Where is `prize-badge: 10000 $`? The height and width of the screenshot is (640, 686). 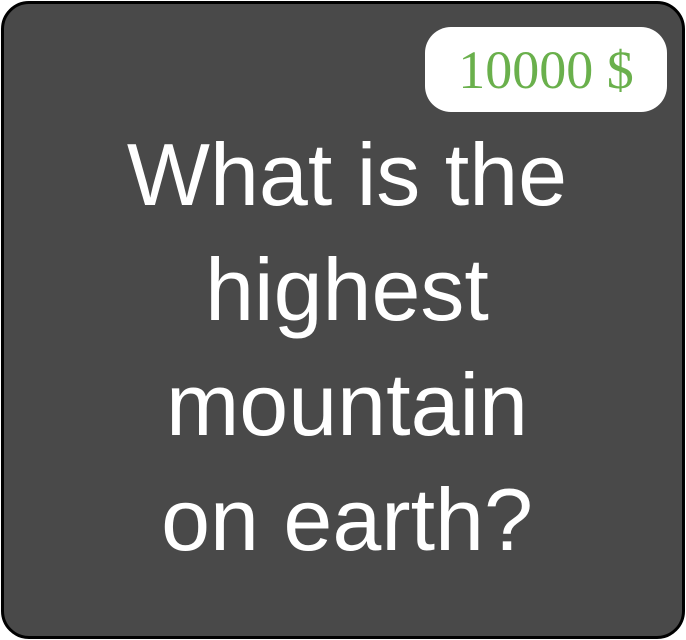 prize-badge: 10000 $ is located at coordinates (546, 69).